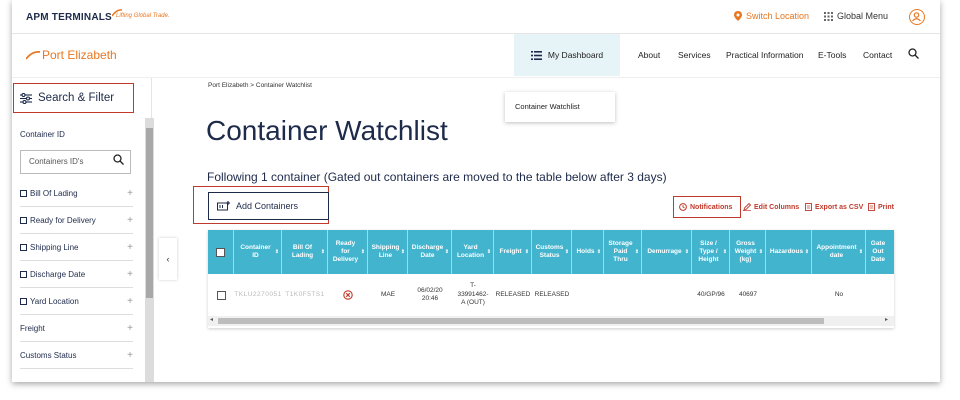  Describe the element at coordinates (69, 17) in the screenshot. I see `brand-logo: APM TERMINALS` at that location.